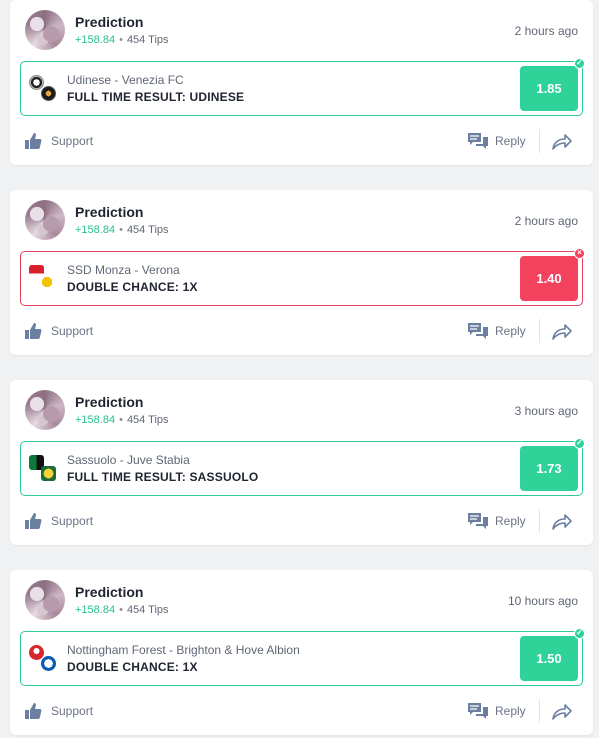  What do you see at coordinates (48, 473) in the screenshot?
I see `juve-stabia-crest-icon` at bounding box center [48, 473].